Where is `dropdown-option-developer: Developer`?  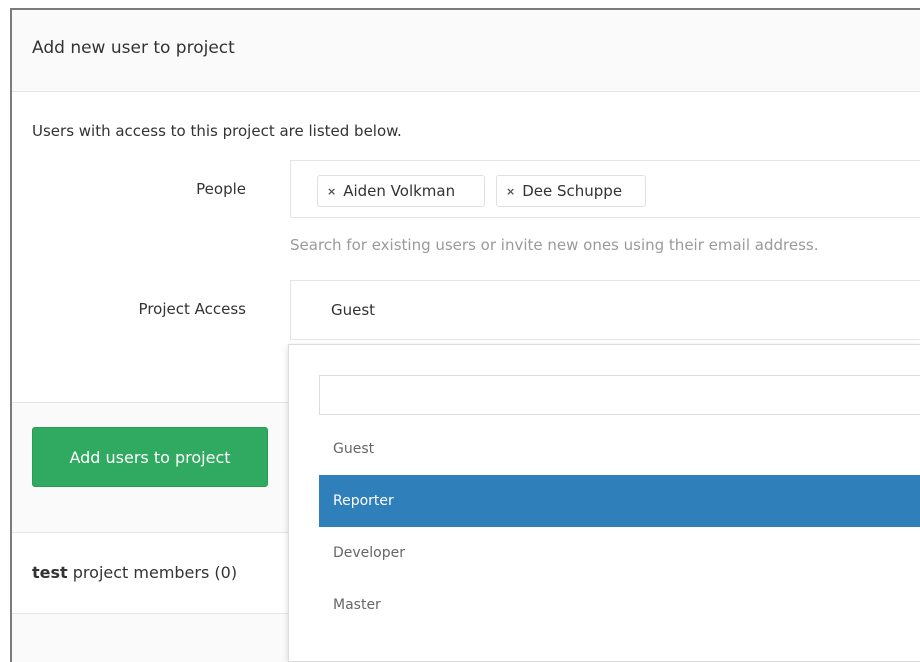 dropdown-option-developer: Developer is located at coordinates (619, 553).